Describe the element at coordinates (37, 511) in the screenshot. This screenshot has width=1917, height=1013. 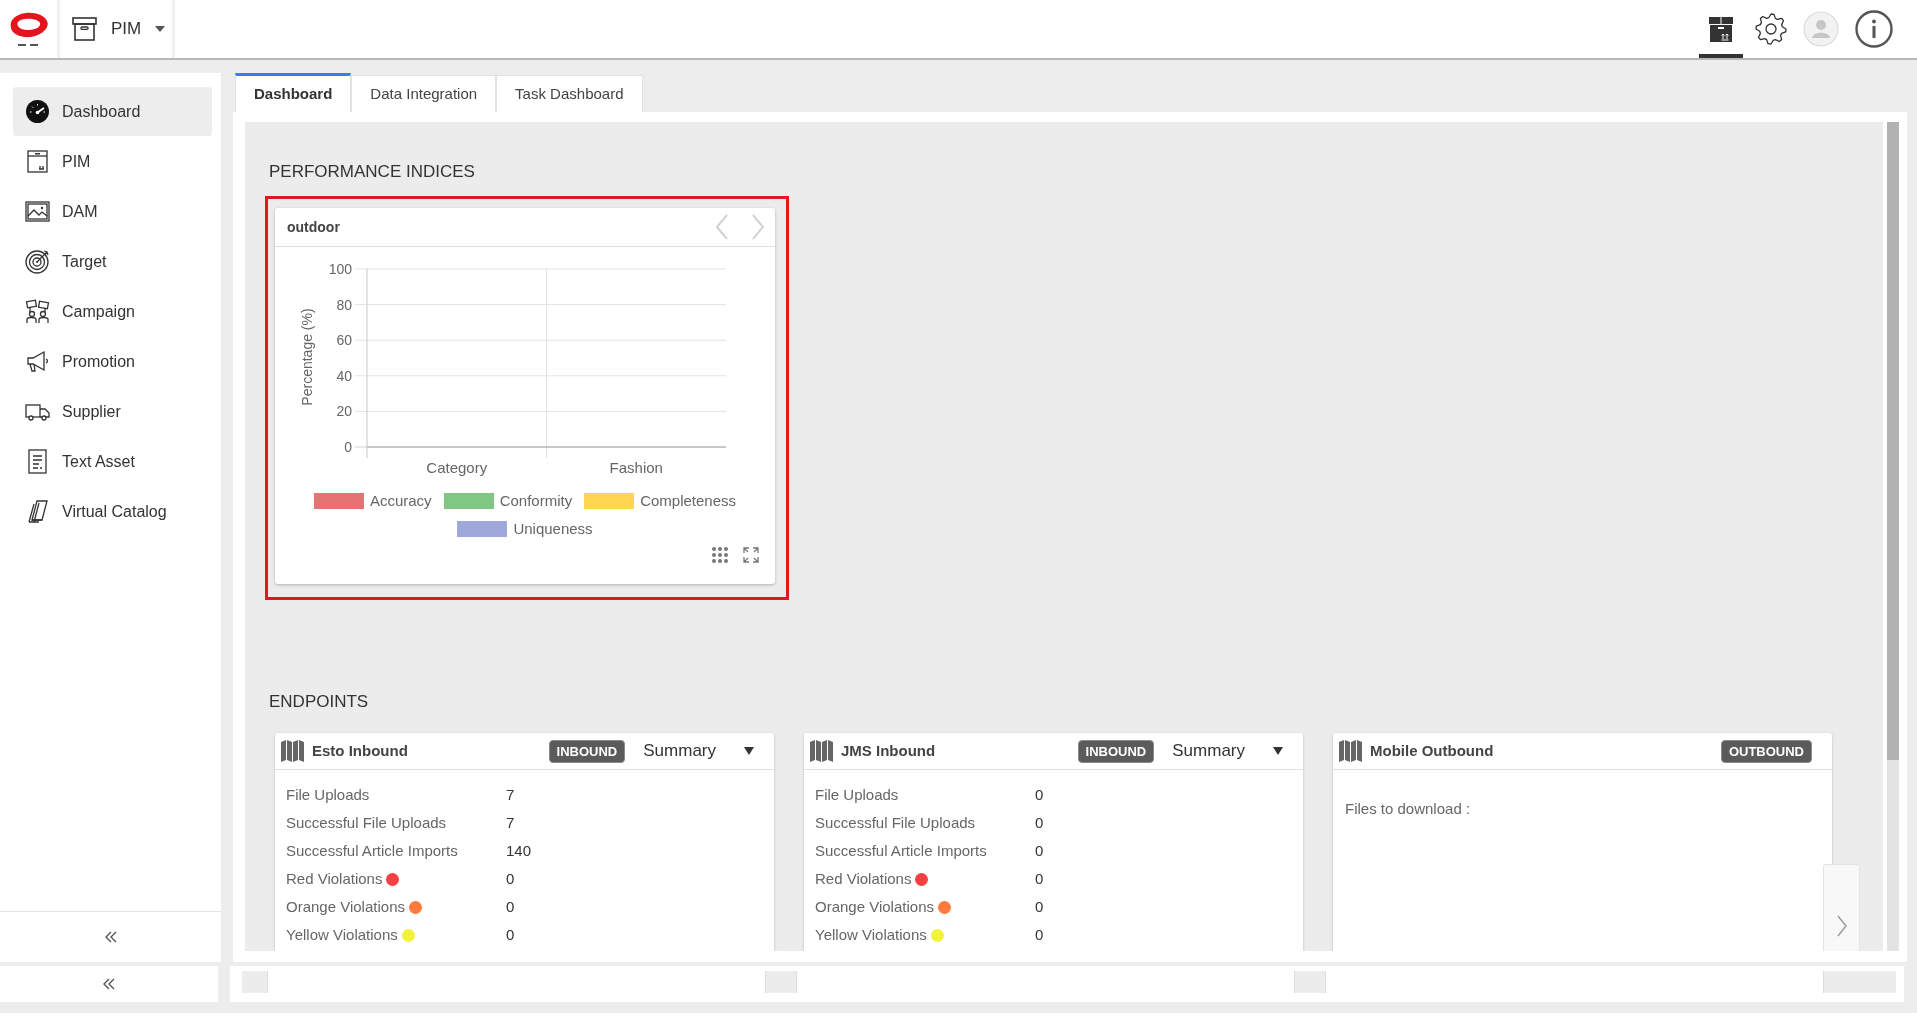
I see `book-icon` at that location.